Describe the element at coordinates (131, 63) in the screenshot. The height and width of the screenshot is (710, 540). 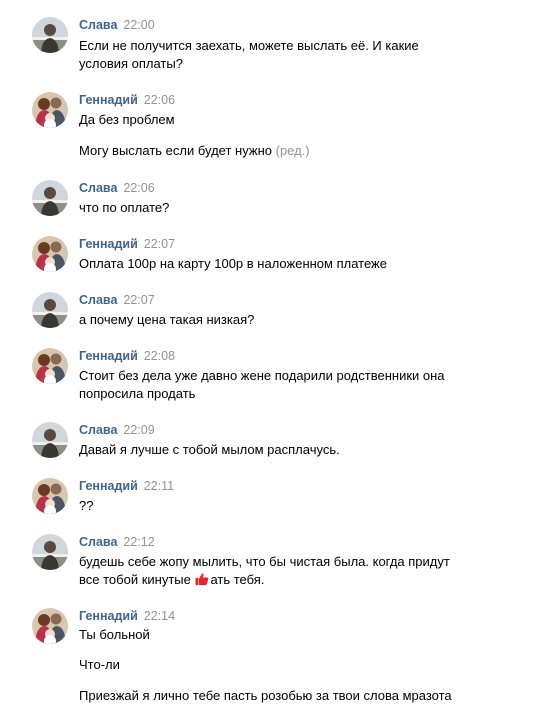
I see `message-text: условия оплаты?` at that location.